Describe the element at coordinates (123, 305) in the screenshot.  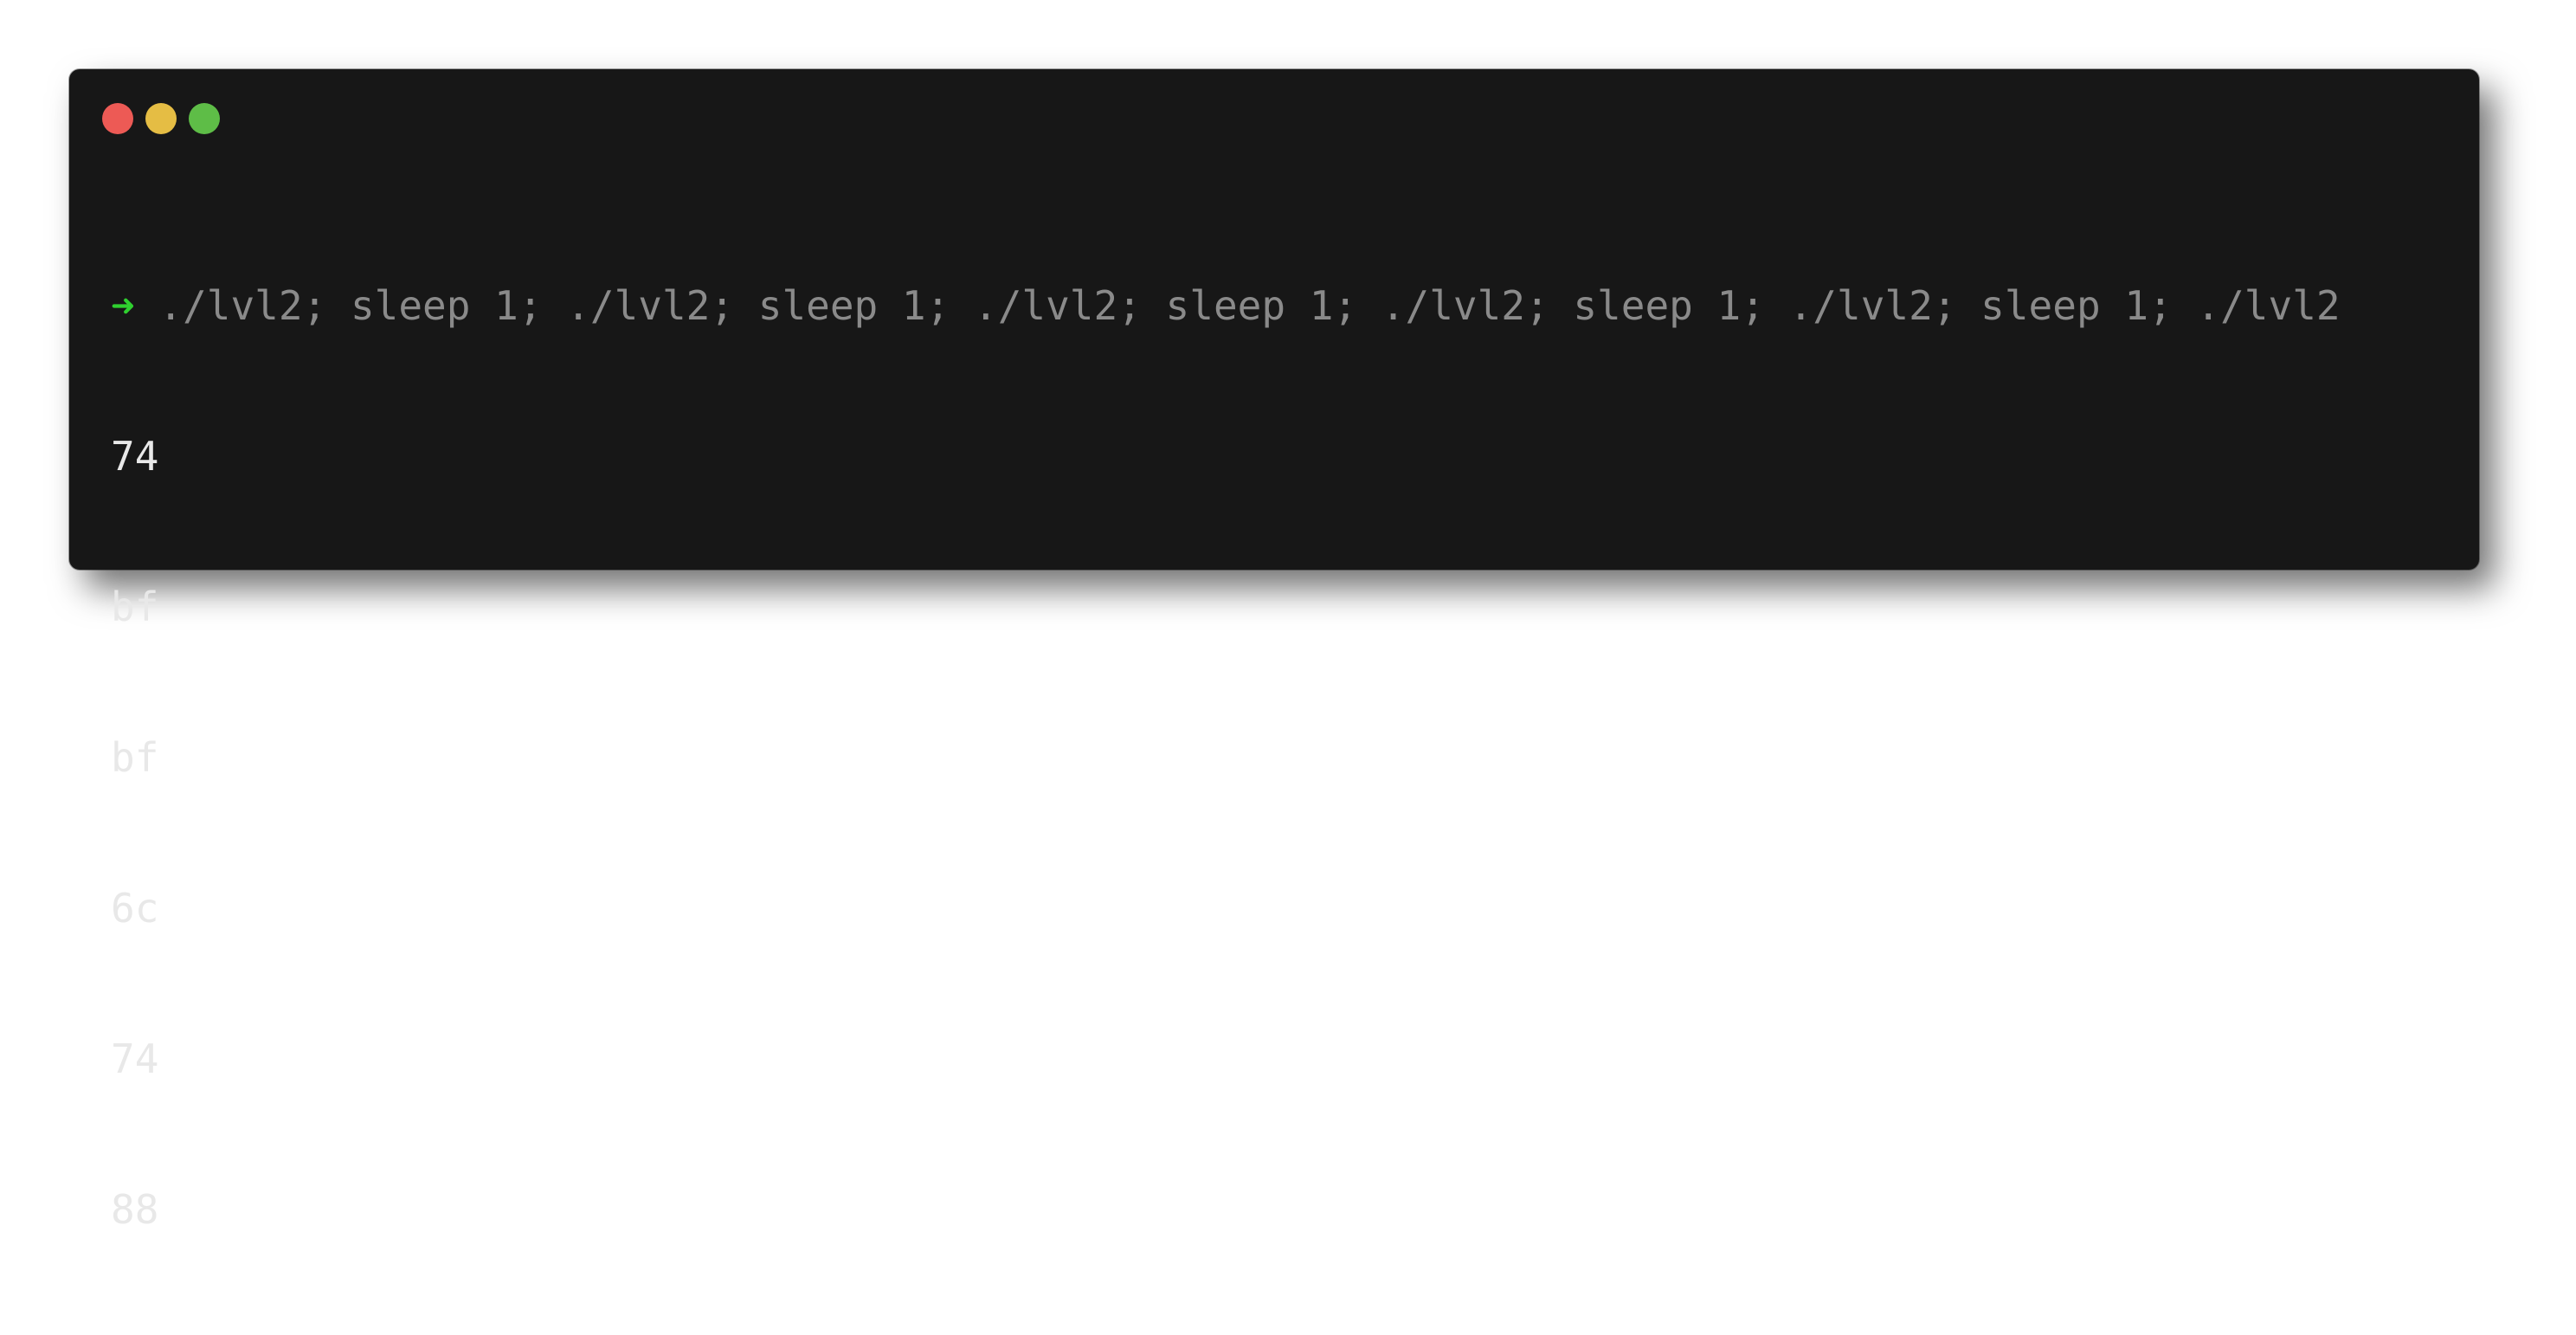
I see `prompt-arrow-icon: ➜` at that location.